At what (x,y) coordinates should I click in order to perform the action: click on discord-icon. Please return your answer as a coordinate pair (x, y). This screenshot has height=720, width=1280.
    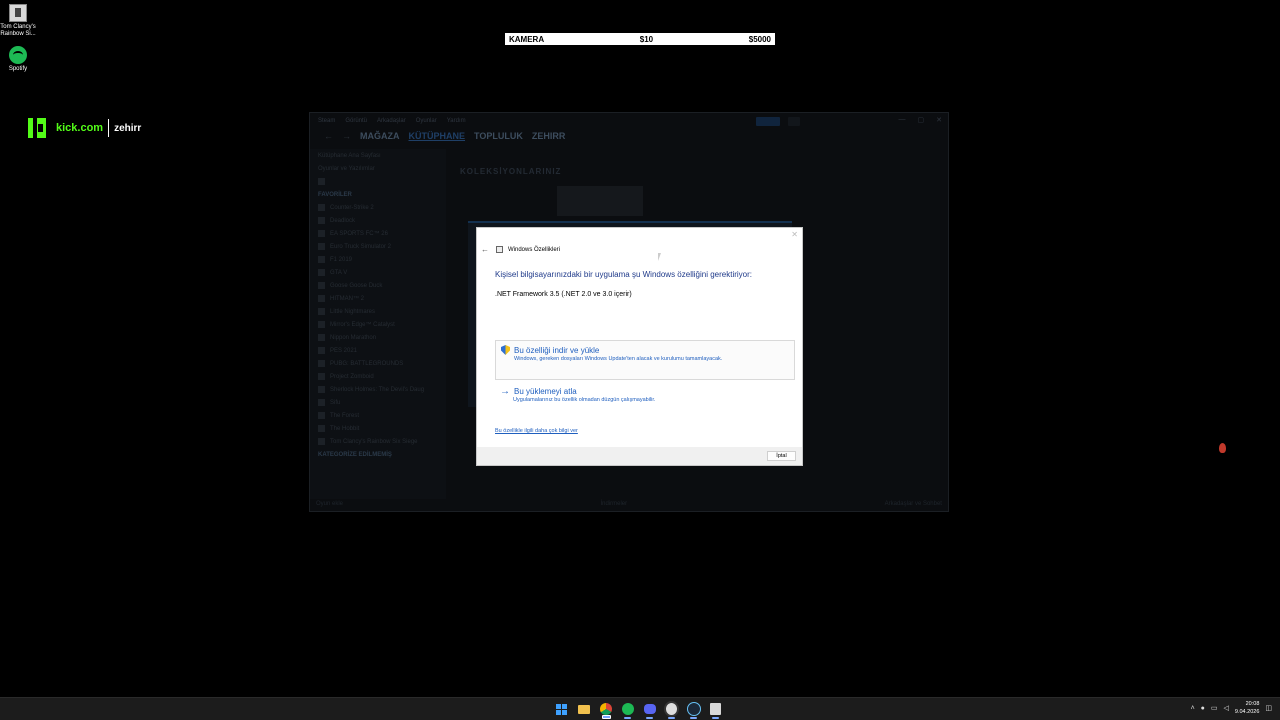
    Looking at the image, I should click on (649, 710).